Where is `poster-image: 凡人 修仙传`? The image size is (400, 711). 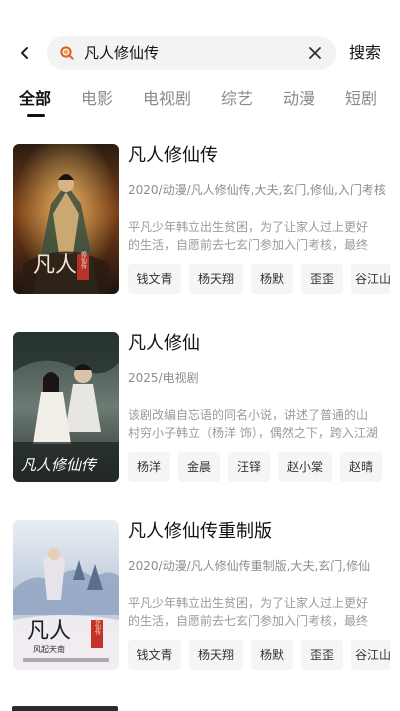 poster-image: 凡人 修仙传 is located at coordinates (66, 219).